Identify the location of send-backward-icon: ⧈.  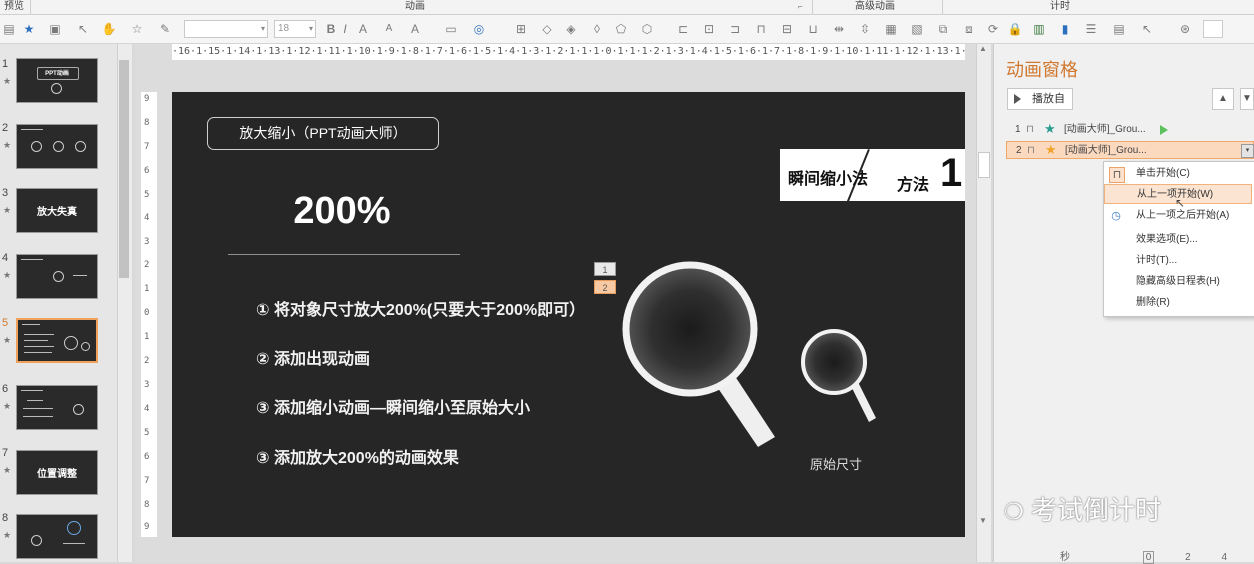
(969, 29).